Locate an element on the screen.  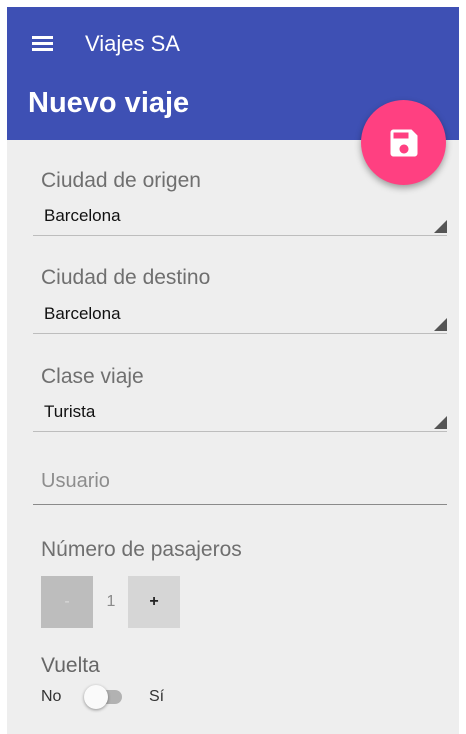
origin-select-value: Barcelona is located at coordinates (82, 215).